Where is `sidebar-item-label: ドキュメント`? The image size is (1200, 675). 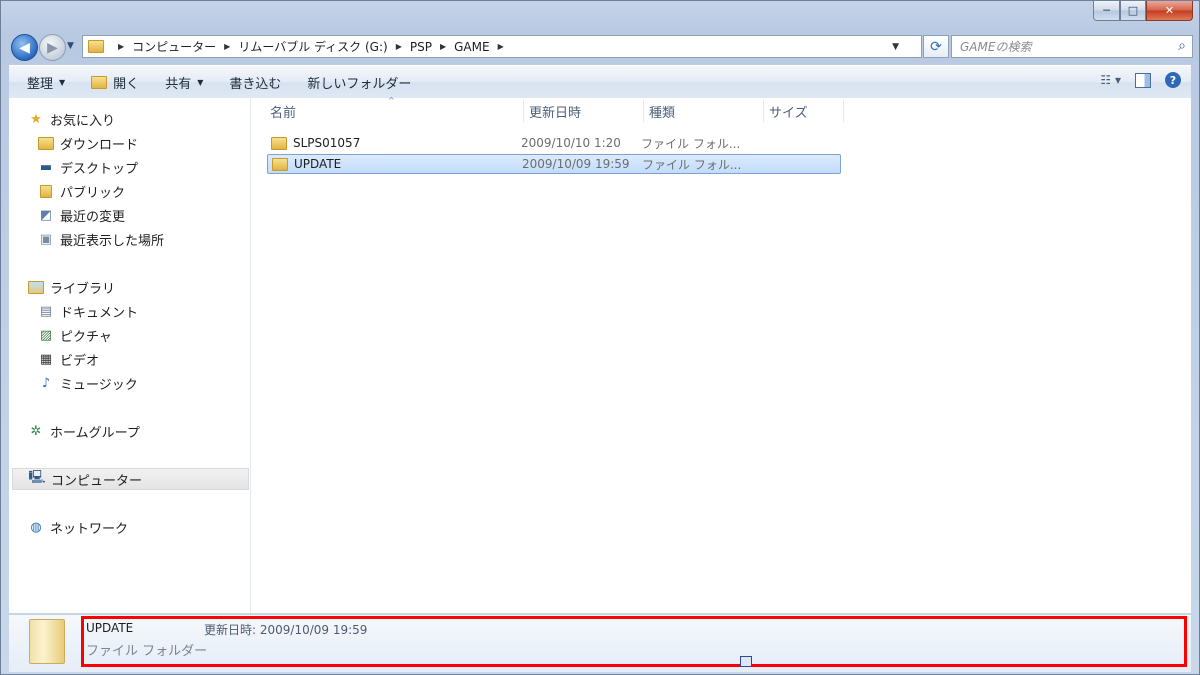
sidebar-item-label: ドキュメント is located at coordinates (99, 313).